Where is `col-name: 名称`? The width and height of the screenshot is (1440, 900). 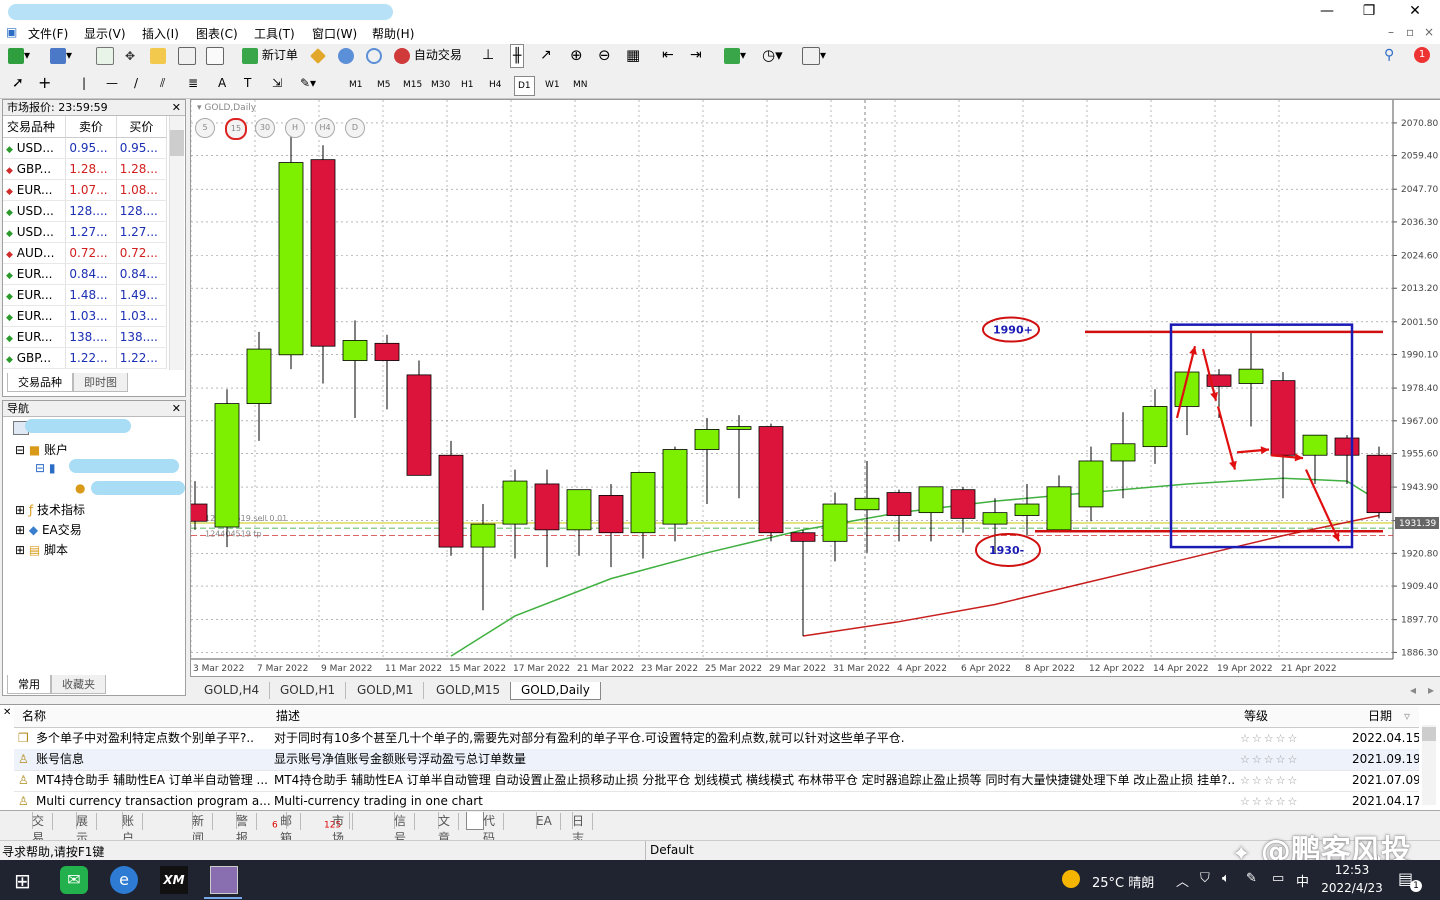 col-name: 名称 is located at coordinates (34, 716).